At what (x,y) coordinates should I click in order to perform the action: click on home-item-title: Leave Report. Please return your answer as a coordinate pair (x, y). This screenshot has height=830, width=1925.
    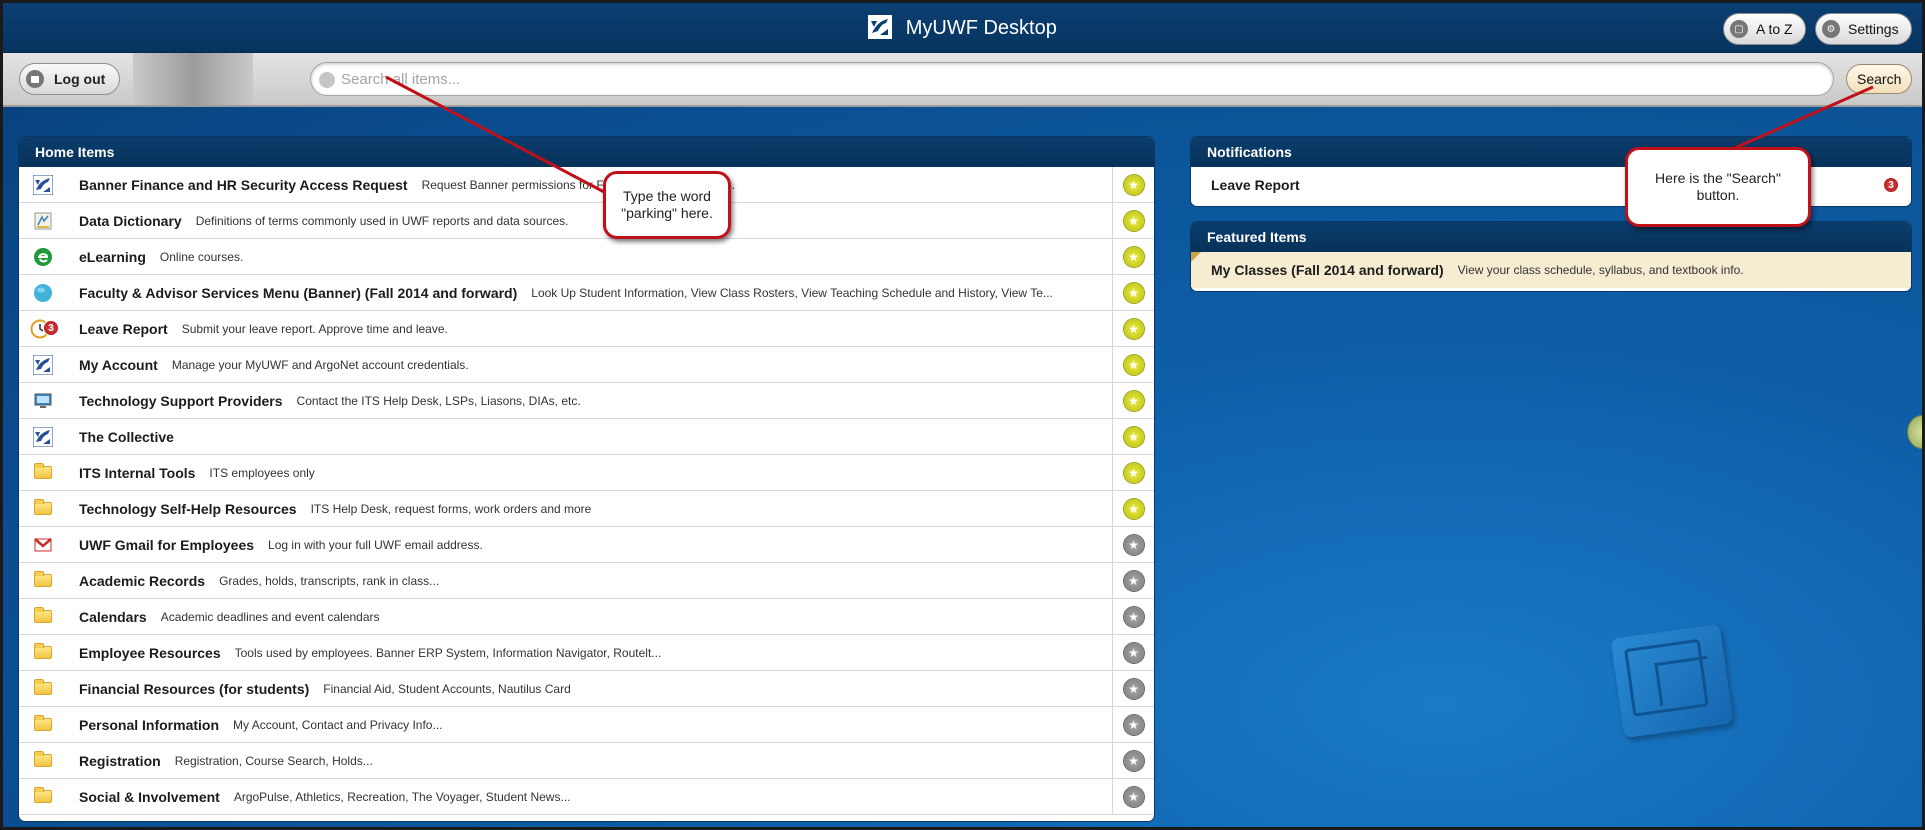
    Looking at the image, I should click on (123, 328).